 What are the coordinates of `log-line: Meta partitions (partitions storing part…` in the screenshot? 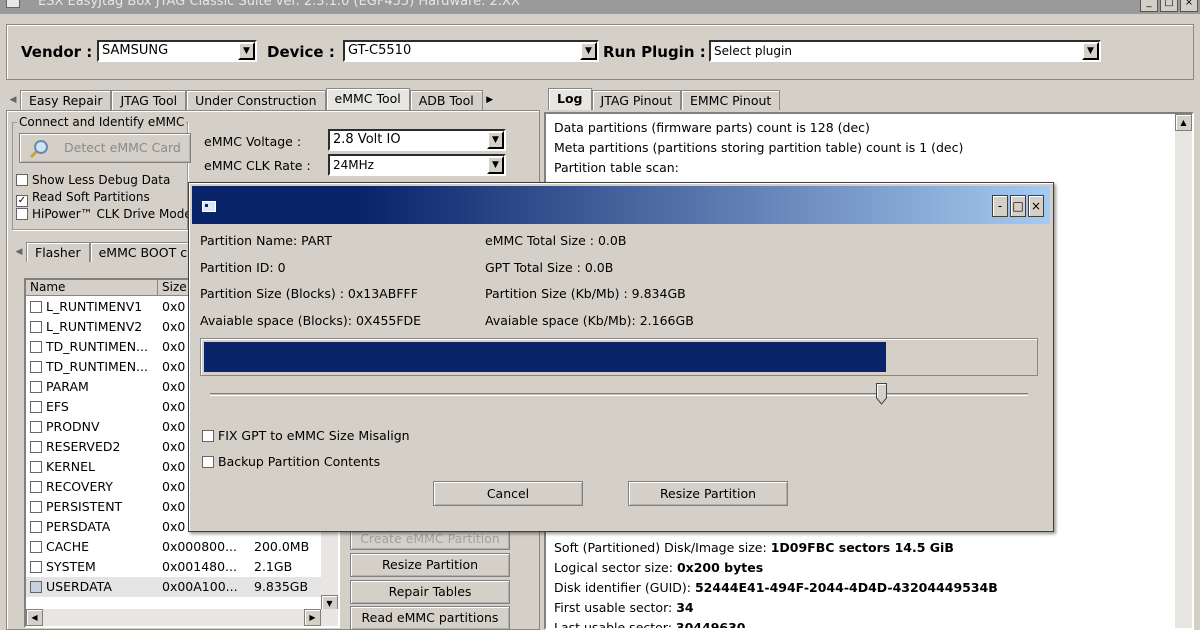 It's located at (759, 147).